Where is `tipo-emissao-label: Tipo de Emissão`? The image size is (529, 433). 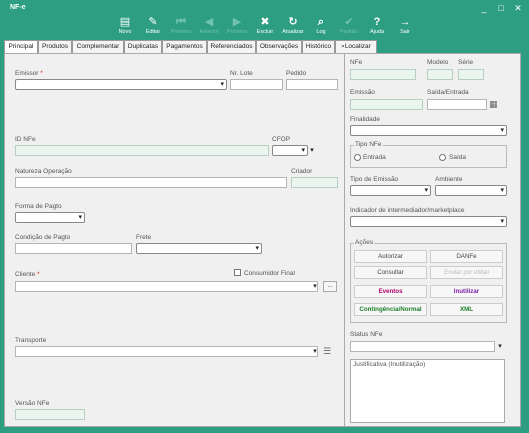 tipo-emissao-label: Tipo de Emissão is located at coordinates (374, 179).